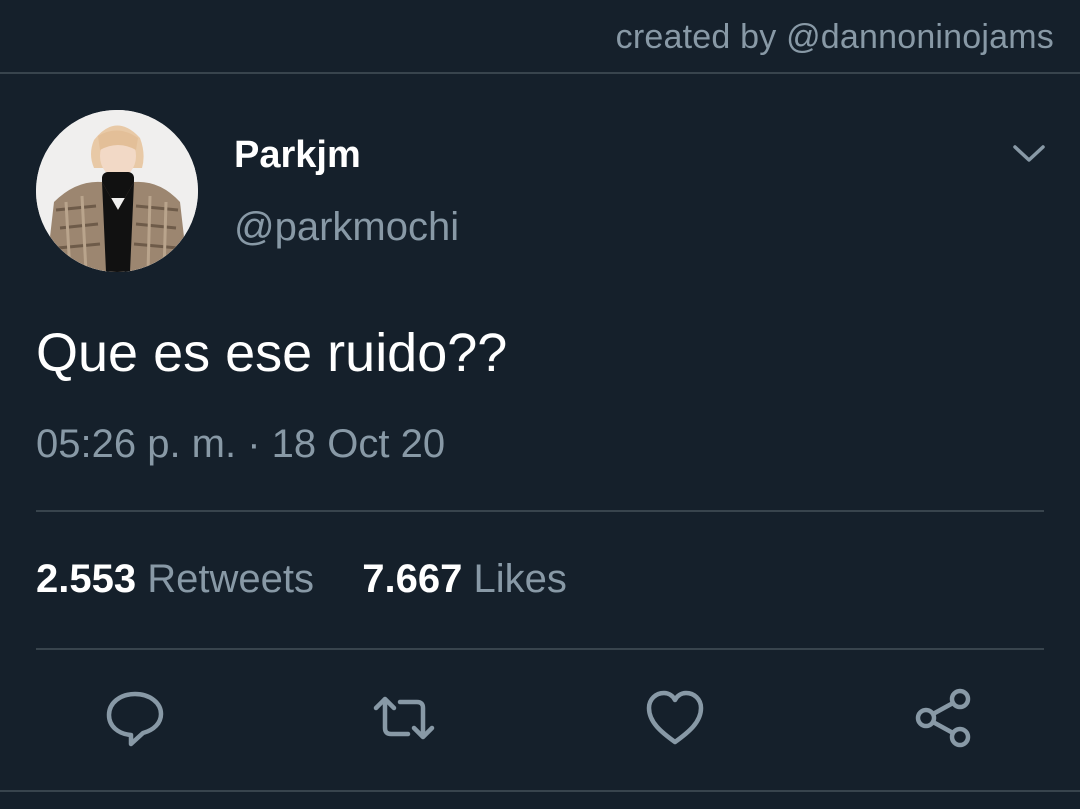 This screenshot has height=809, width=1080. Describe the element at coordinates (297, 155) in the screenshot. I see `display-name: Parkjm` at that location.